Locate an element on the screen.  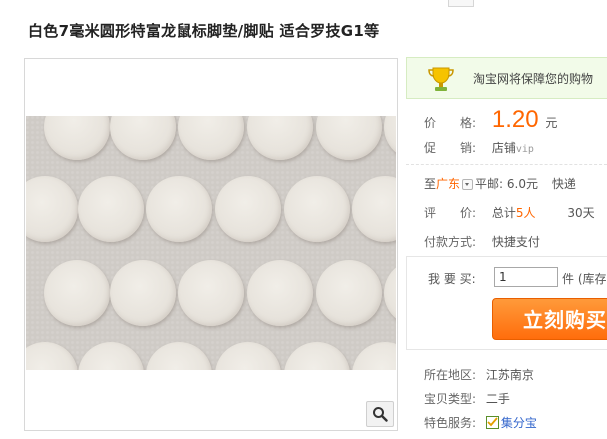
price-unit: 元 is located at coordinates (551, 123).